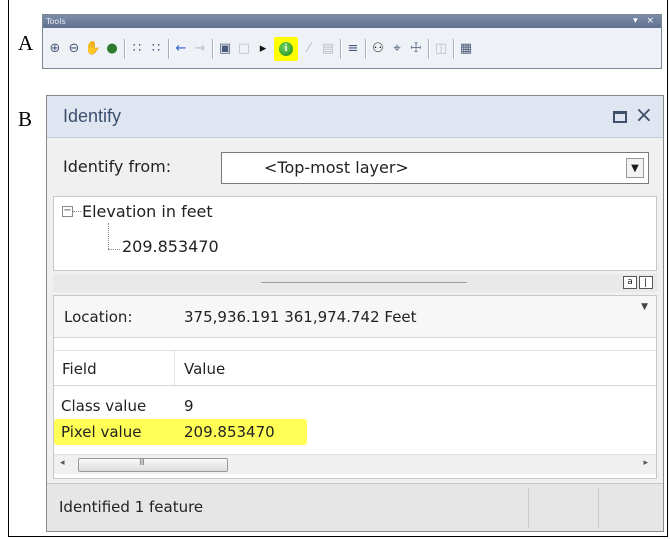  I want to click on cell-value: 209.853470, so click(229, 432).